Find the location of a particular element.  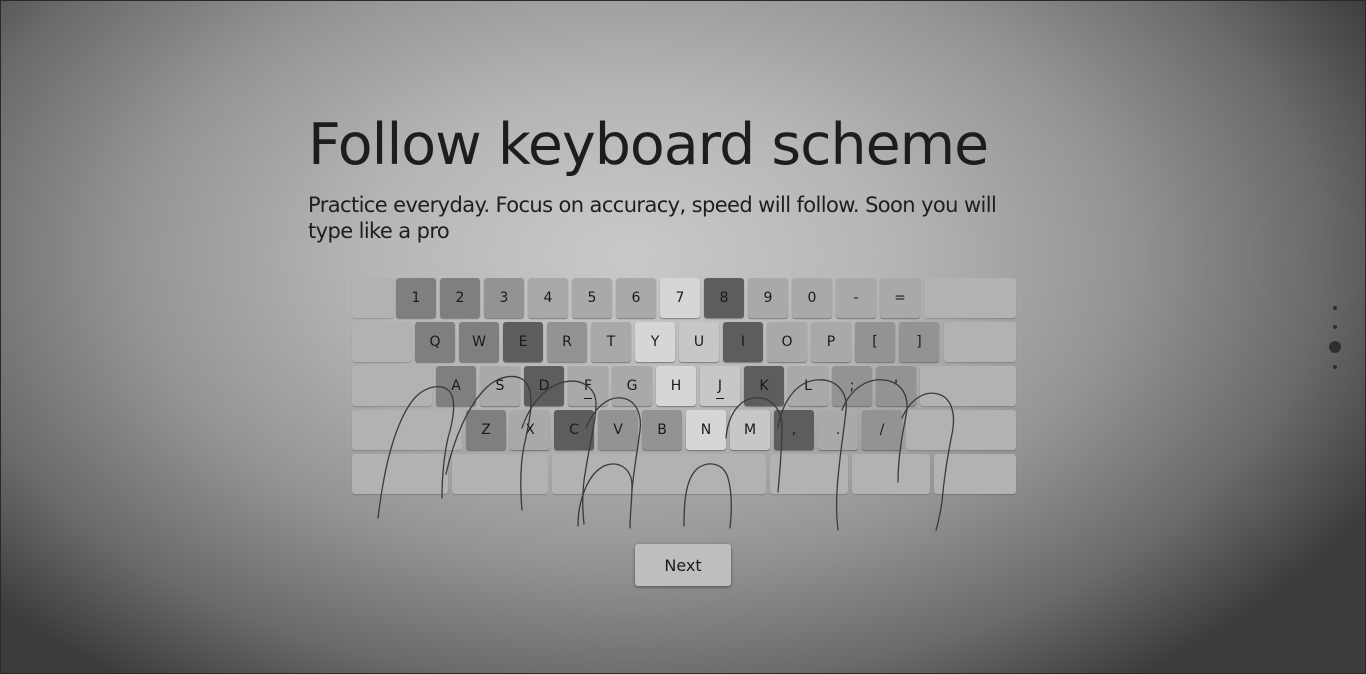

key-t: T is located at coordinates (611, 342).